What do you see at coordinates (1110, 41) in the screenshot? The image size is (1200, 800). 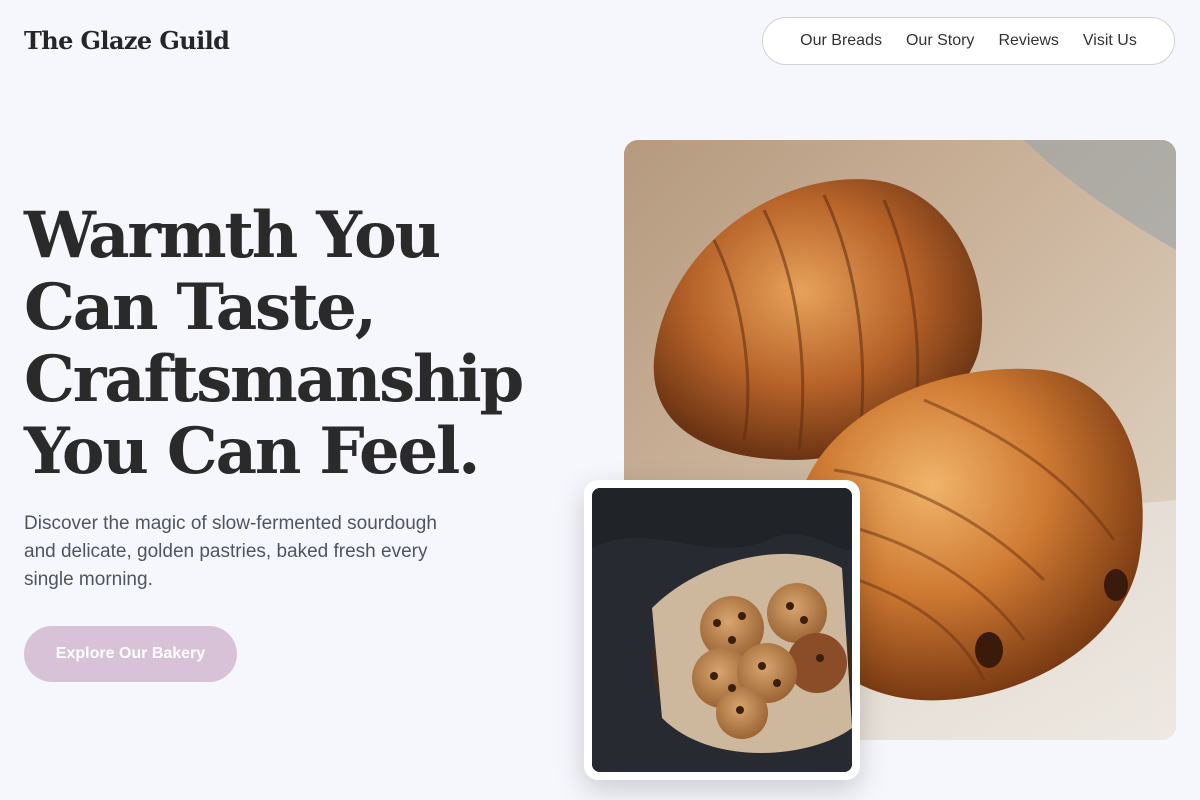 I see `nav-item-visit-us: Visit Us` at bounding box center [1110, 41].